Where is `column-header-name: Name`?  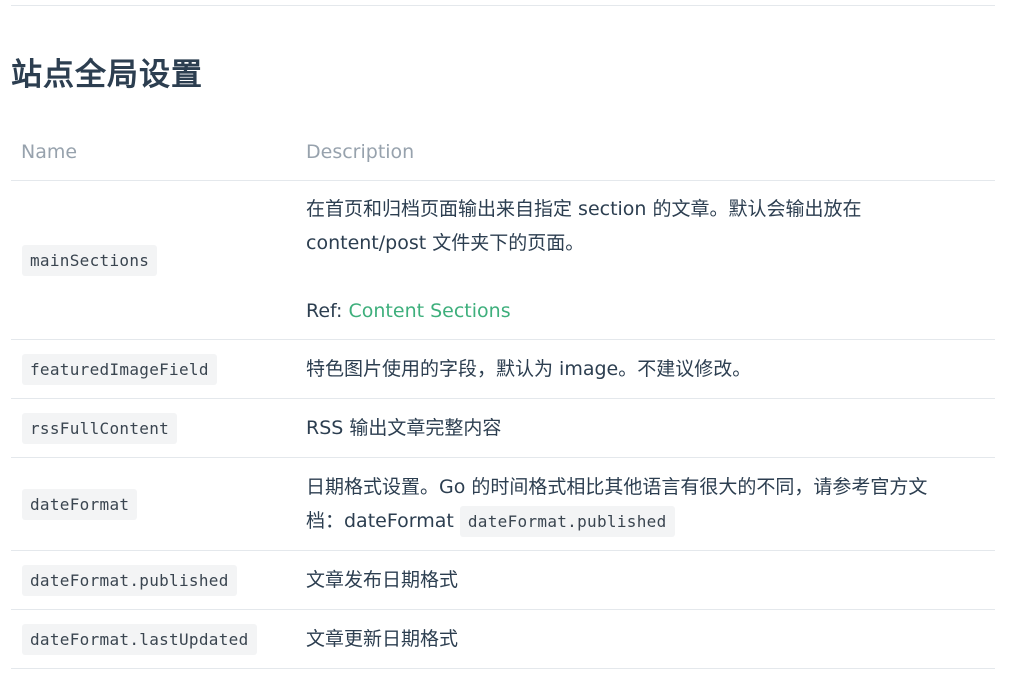 column-header-name: Name is located at coordinates (158, 152).